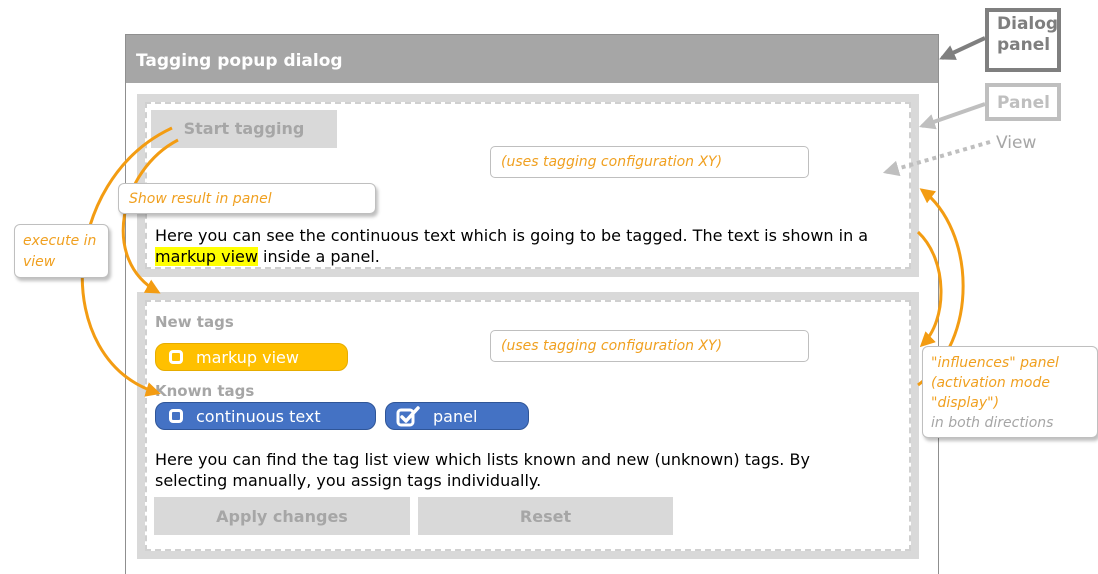 The image size is (1098, 574). I want to click on arrow-legend-panel, so click(952, 116).